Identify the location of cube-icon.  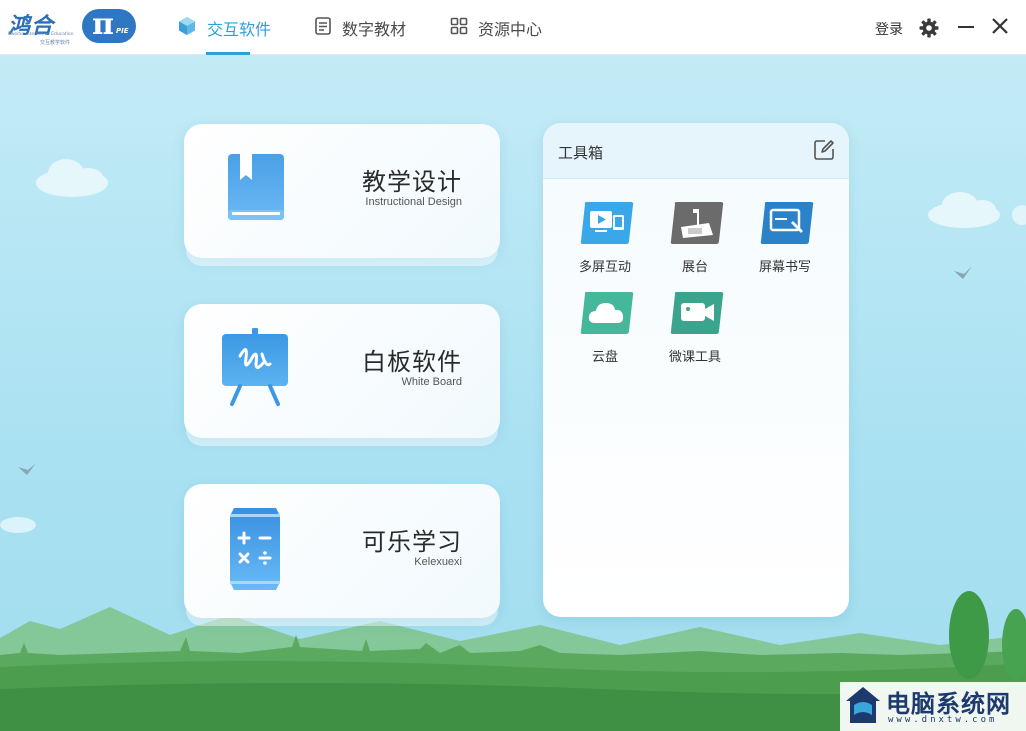
(192, 28).